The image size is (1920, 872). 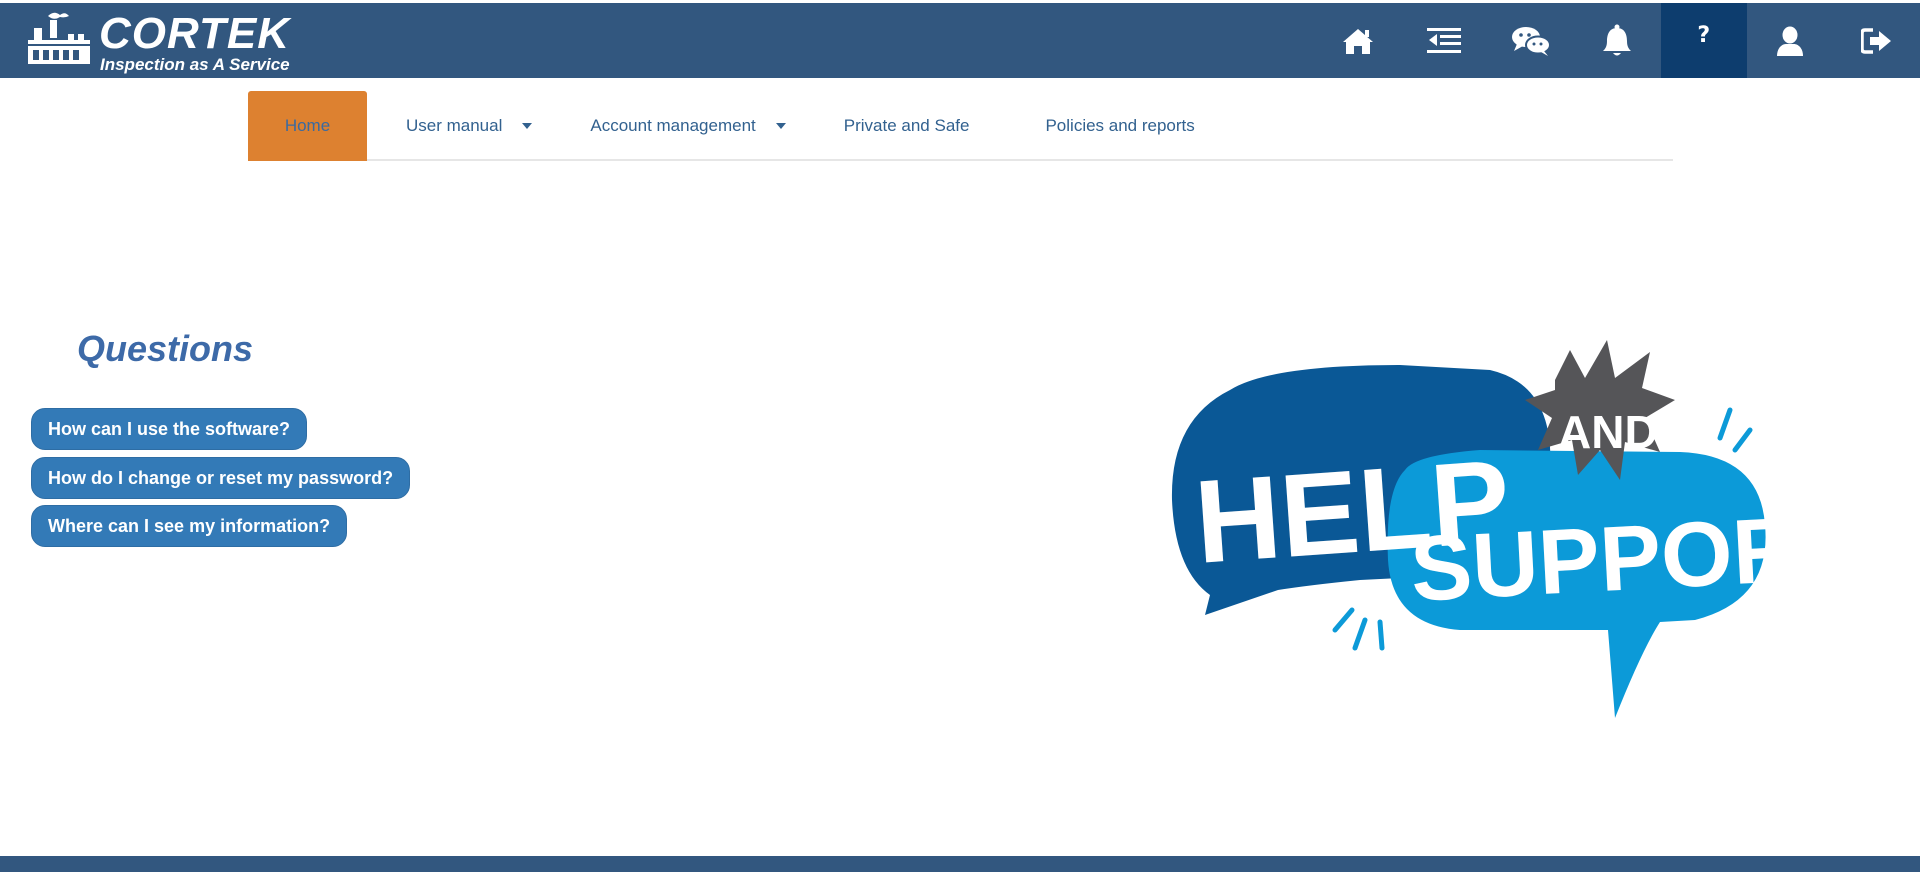 I want to click on profile-button, so click(x=1790, y=40).